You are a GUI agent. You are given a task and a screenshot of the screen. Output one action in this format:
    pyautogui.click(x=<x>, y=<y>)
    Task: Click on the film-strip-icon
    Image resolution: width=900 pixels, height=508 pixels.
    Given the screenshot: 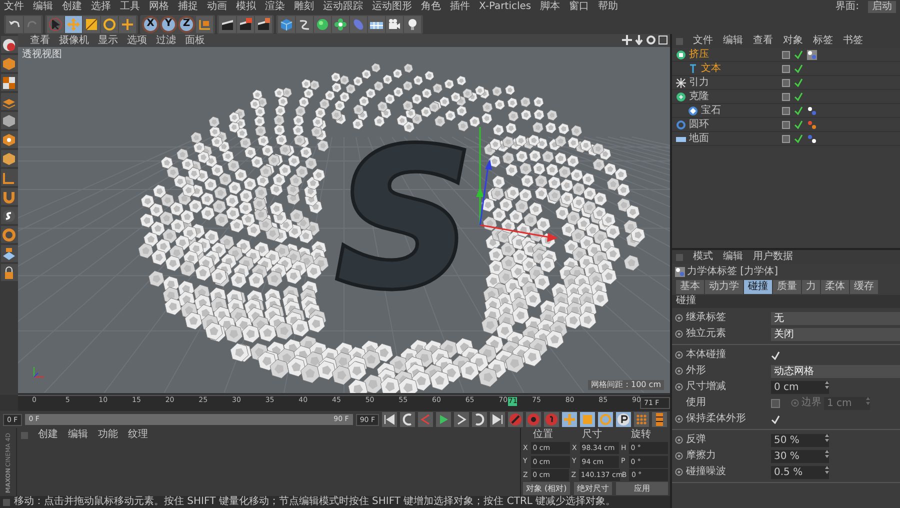 What is the action you would take?
    pyautogui.click(x=659, y=420)
    